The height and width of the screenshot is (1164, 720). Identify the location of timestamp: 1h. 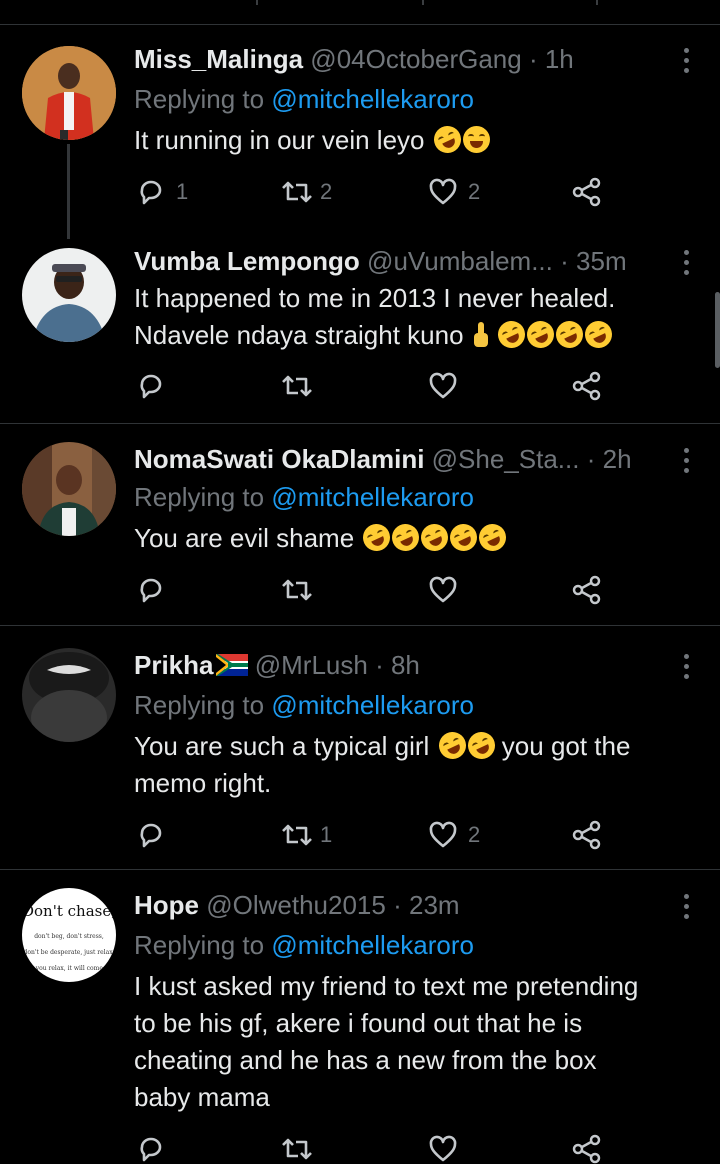
(559, 59).